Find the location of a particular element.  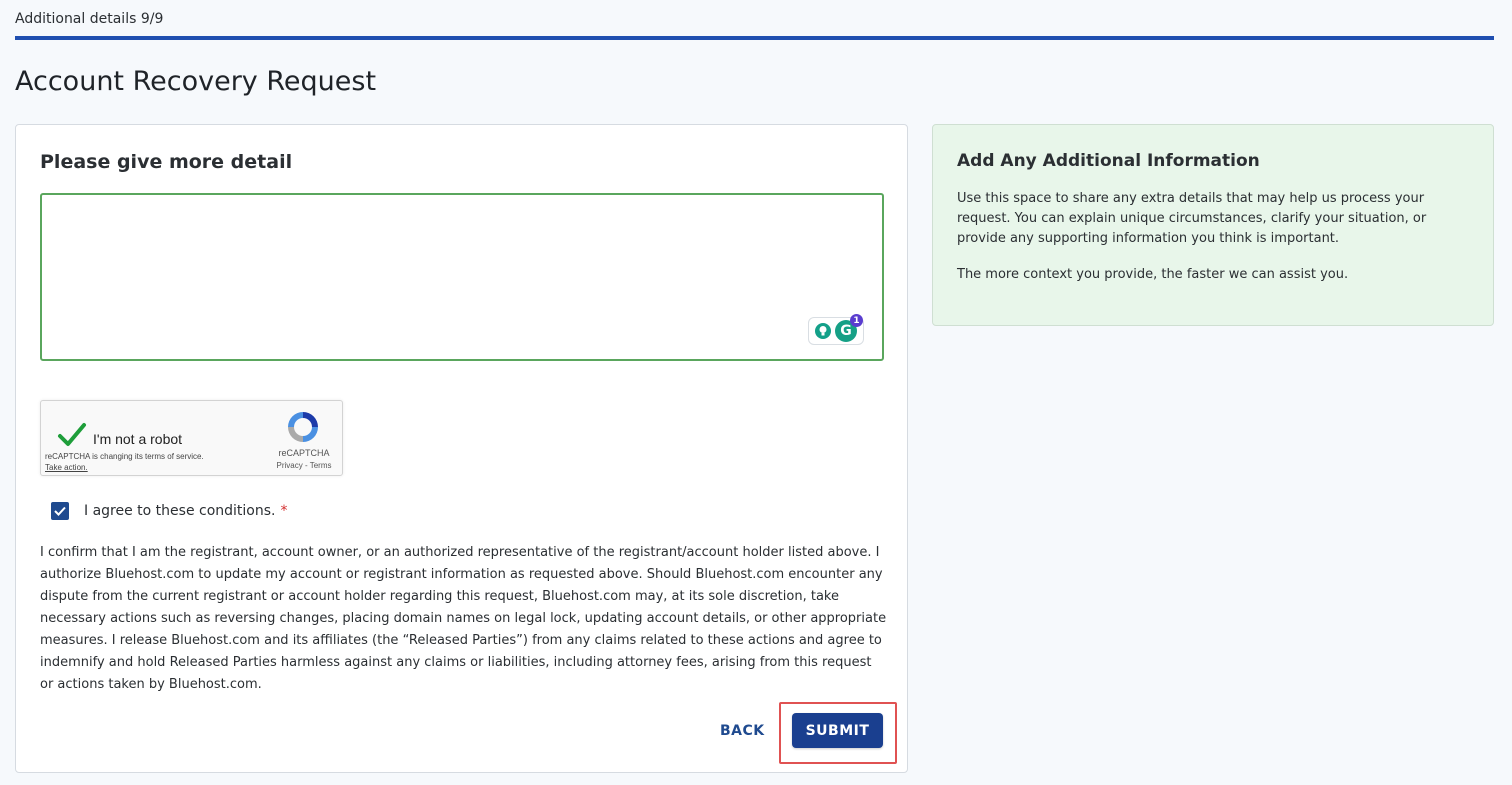

detail-textarea is located at coordinates (462, 277).